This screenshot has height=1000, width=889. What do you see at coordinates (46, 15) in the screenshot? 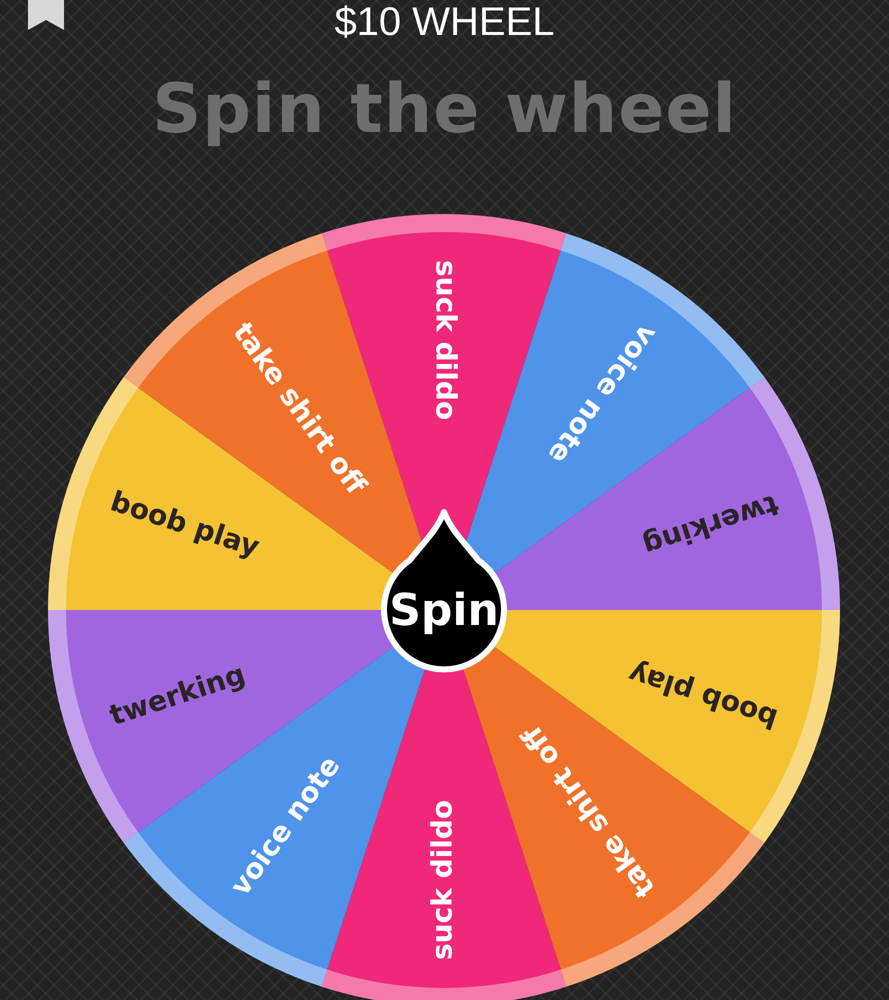
I see `bookmark-icon` at bounding box center [46, 15].